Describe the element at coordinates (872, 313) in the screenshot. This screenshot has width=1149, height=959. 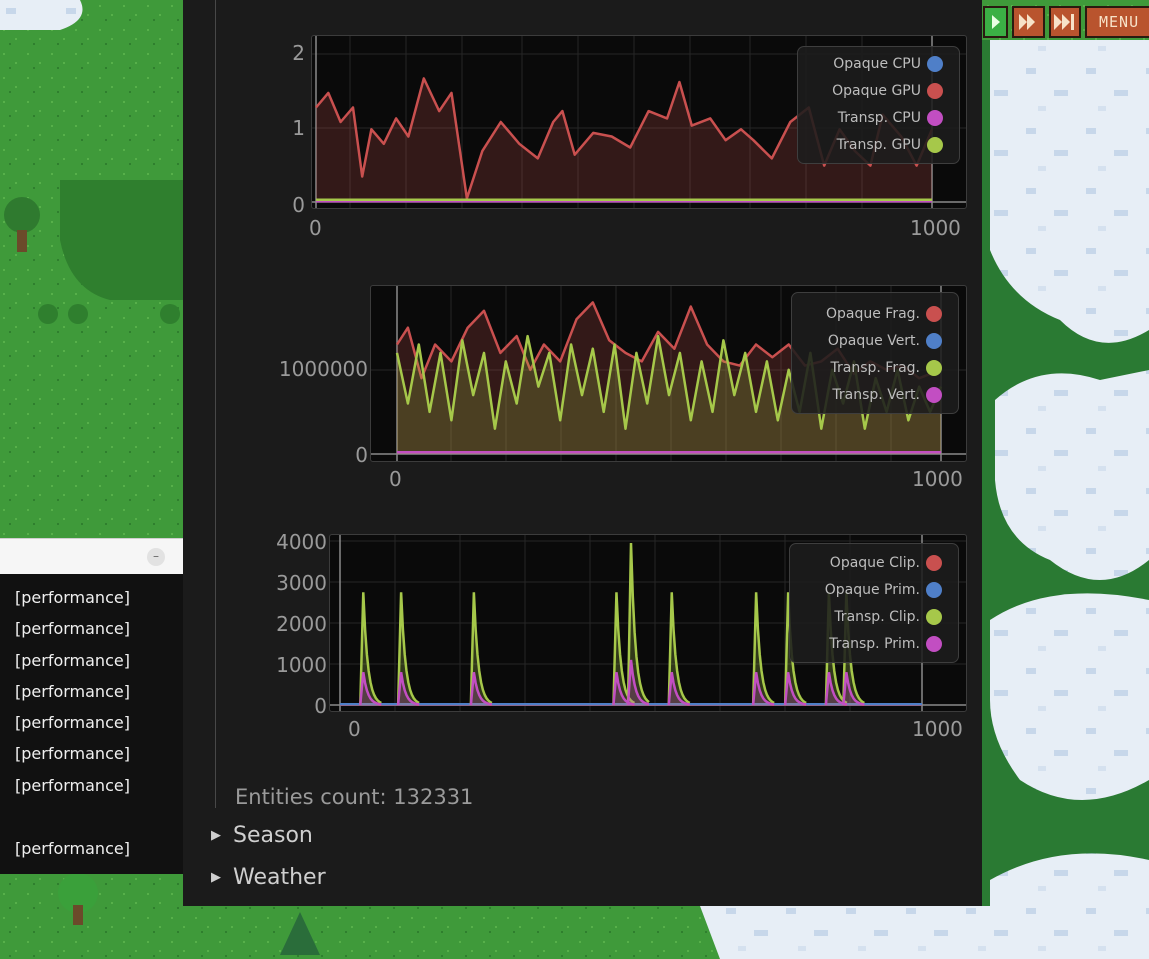
I see `legend-label: Opaque Frag.` at that location.